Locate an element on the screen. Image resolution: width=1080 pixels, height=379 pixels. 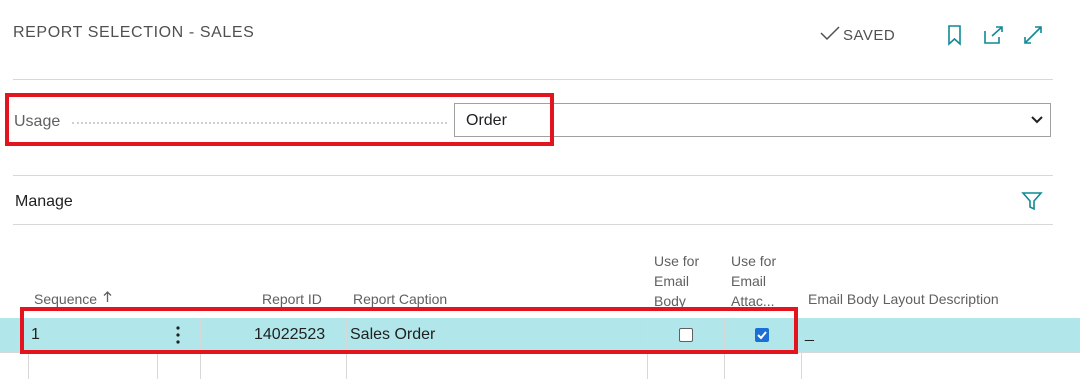
bookmark-icon is located at coordinates (955, 35).